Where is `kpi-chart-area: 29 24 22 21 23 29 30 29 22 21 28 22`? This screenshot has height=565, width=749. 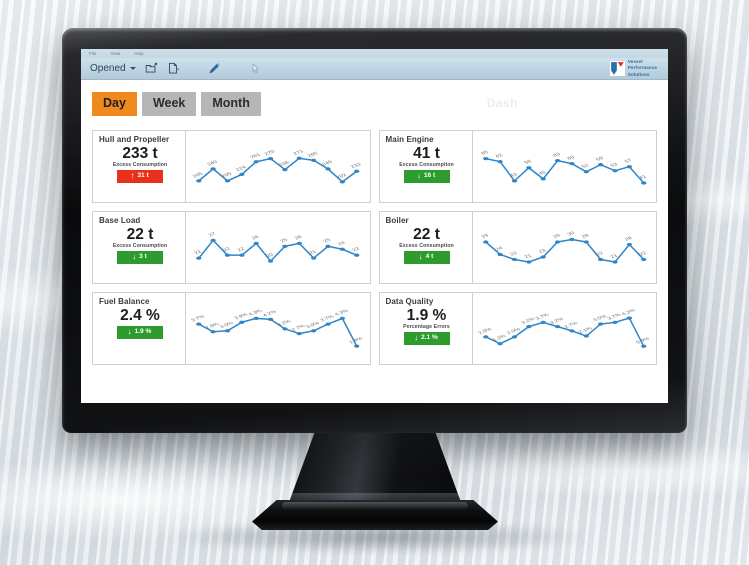
kpi-chart-area: 29 24 22 21 23 29 30 29 22 21 28 22 is located at coordinates (565, 247).